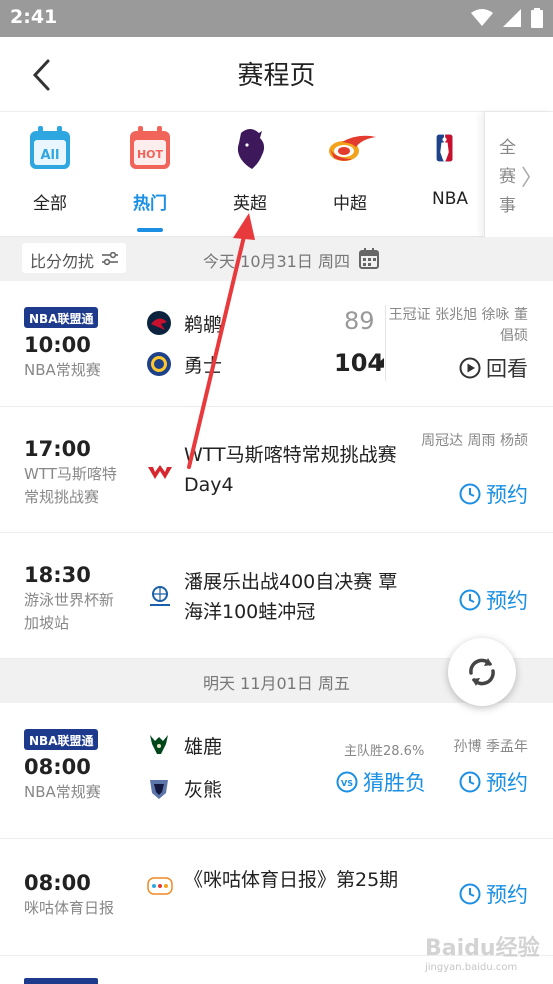  I want to click on watermark-text: Baidu经验, so click(482, 948).